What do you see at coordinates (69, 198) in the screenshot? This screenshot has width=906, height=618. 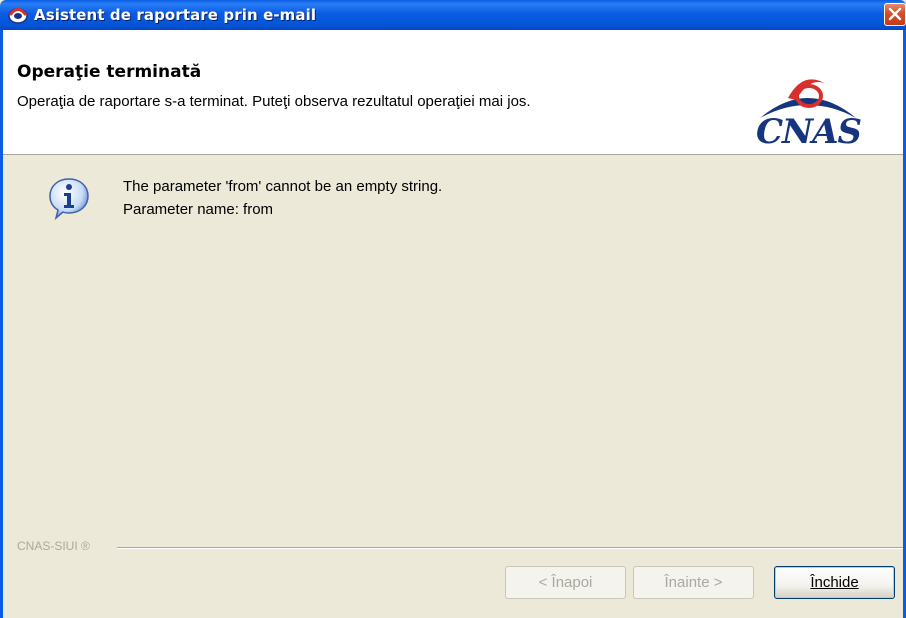 I see `info-icon` at bounding box center [69, 198].